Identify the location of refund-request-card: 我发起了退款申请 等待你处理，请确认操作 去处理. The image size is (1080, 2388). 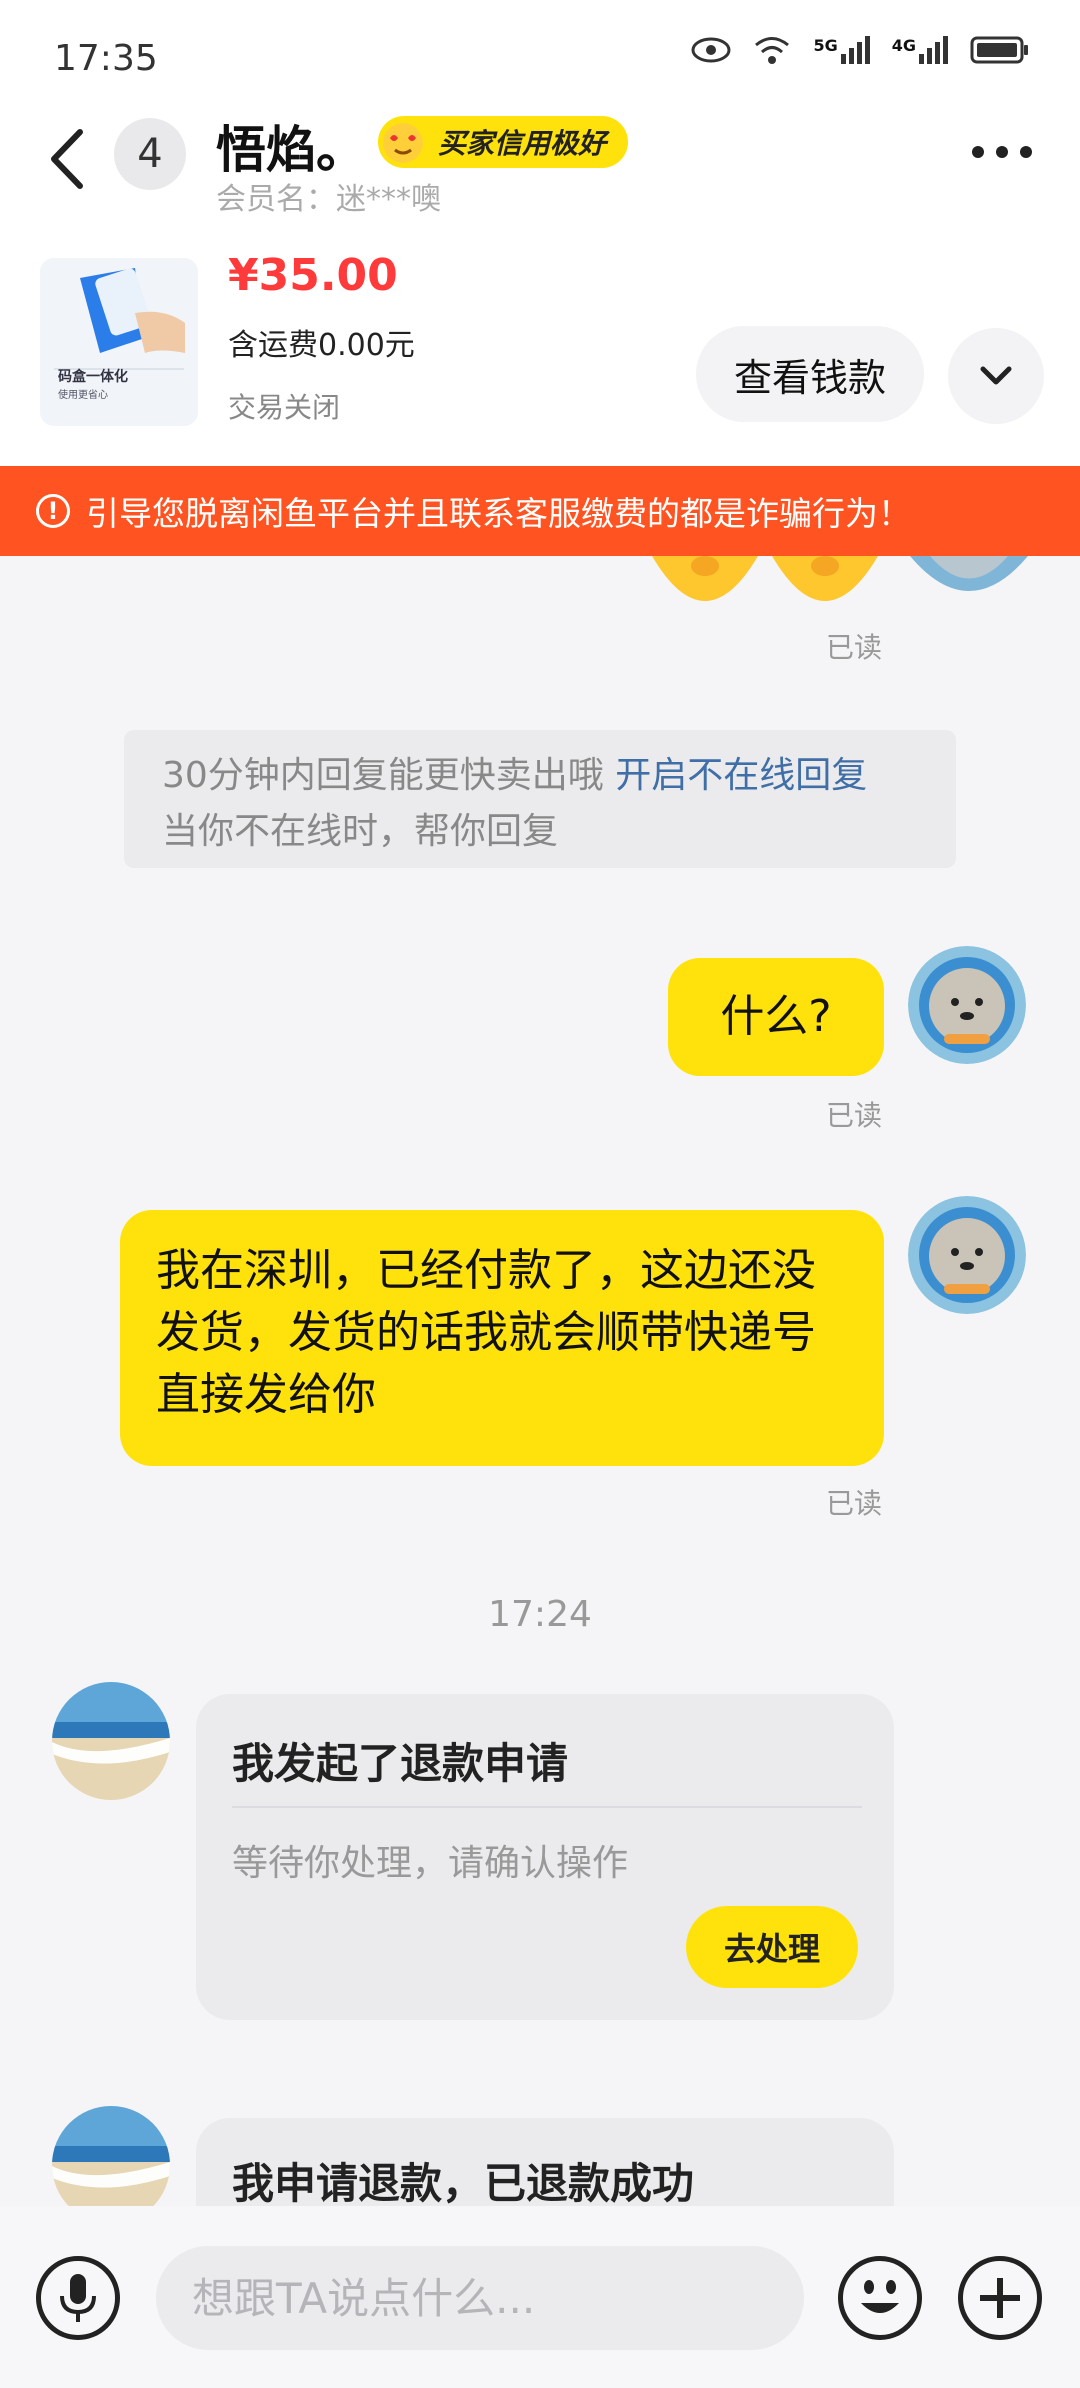
(545, 1857).